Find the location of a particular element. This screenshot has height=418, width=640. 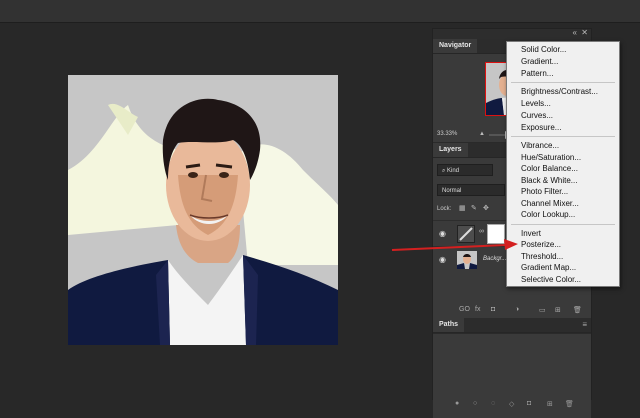

link-chain-icon: ∞ is located at coordinates (481, 231).